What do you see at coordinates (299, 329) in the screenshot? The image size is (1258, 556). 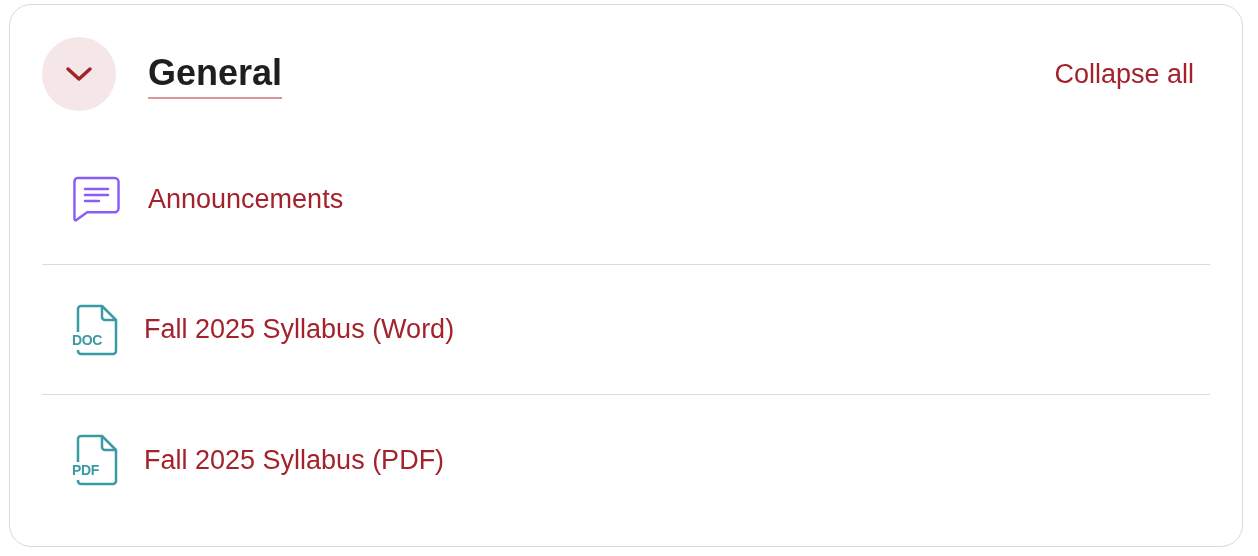 I see `item-link: Fall 2025 Syllabus (Word)` at bounding box center [299, 329].